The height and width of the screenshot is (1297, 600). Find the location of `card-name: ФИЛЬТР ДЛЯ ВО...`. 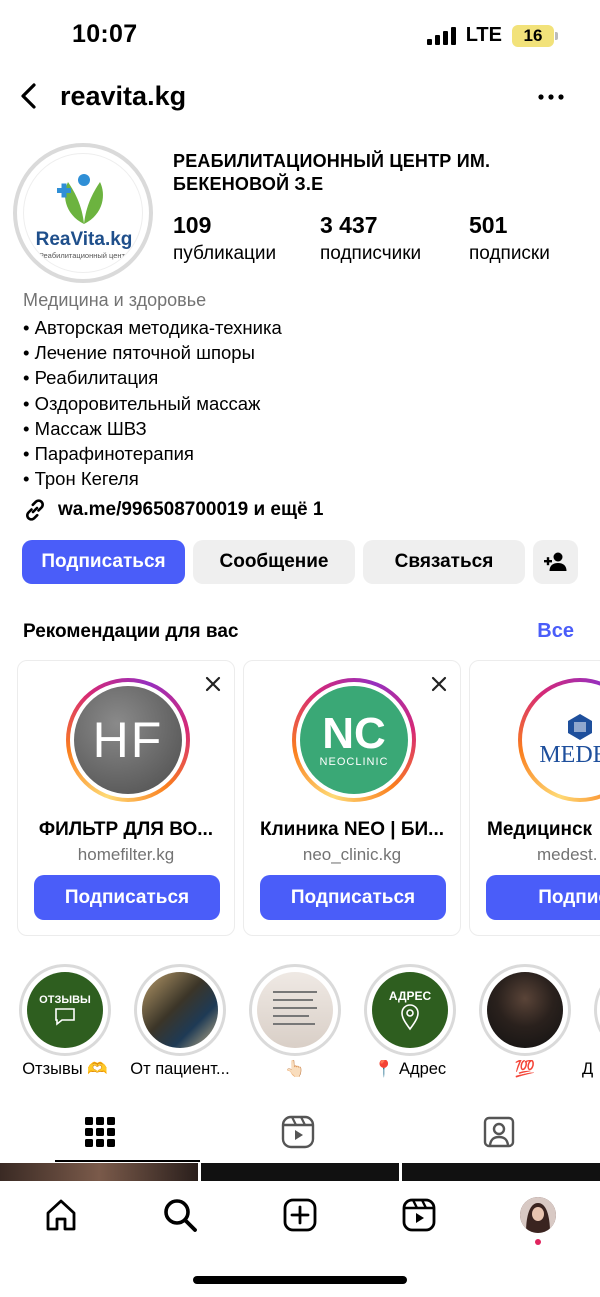

card-name: ФИЛЬТР ДЛЯ ВО... is located at coordinates (126, 829).